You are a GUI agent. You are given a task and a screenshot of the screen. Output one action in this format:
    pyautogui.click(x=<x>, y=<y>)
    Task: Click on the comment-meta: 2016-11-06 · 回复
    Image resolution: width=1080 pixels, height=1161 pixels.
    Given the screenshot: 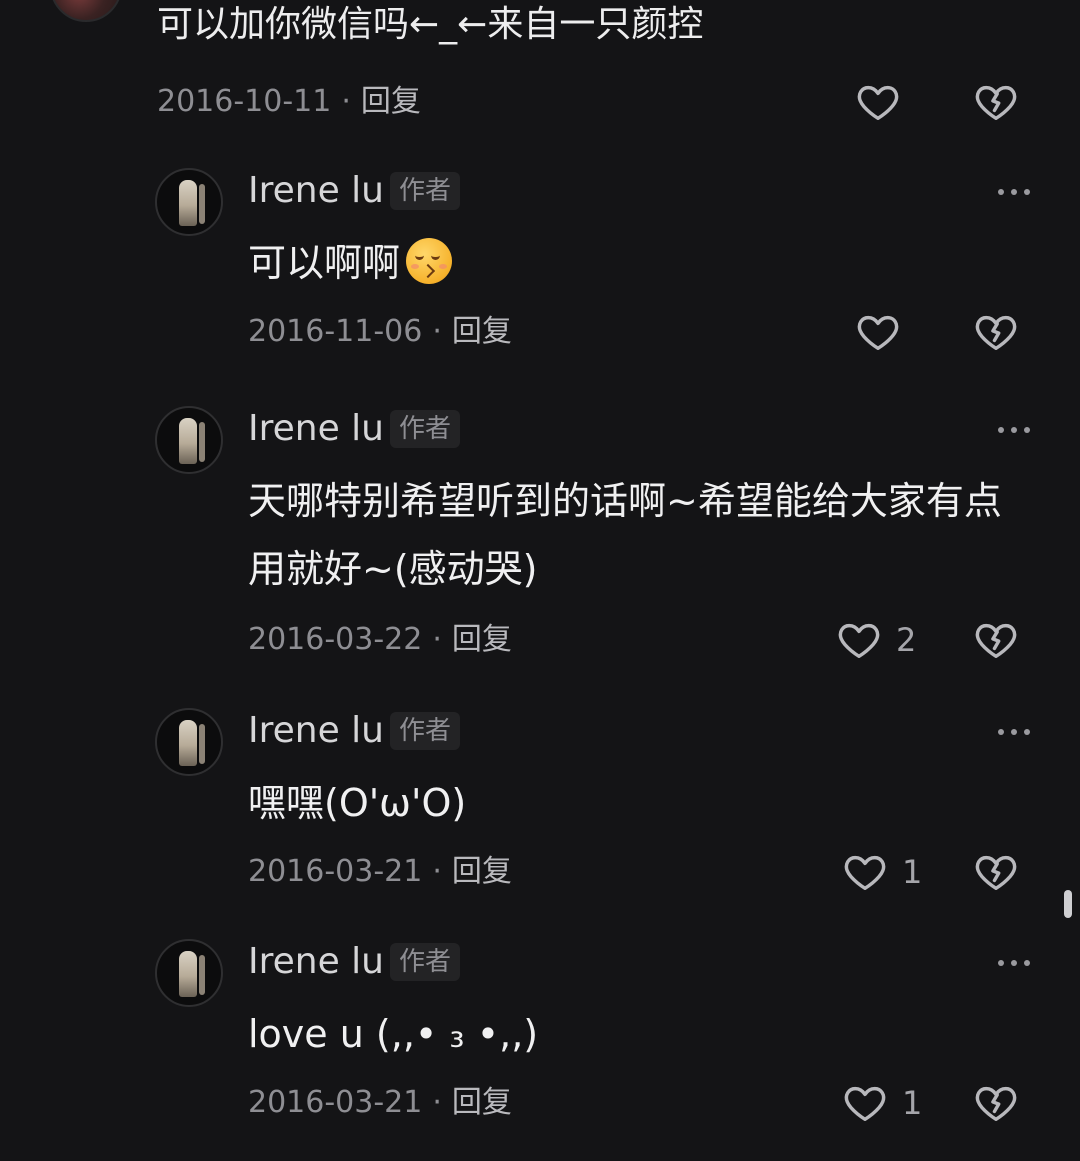 What is the action you would take?
    pyautogui.click(x=380, y=332)
    